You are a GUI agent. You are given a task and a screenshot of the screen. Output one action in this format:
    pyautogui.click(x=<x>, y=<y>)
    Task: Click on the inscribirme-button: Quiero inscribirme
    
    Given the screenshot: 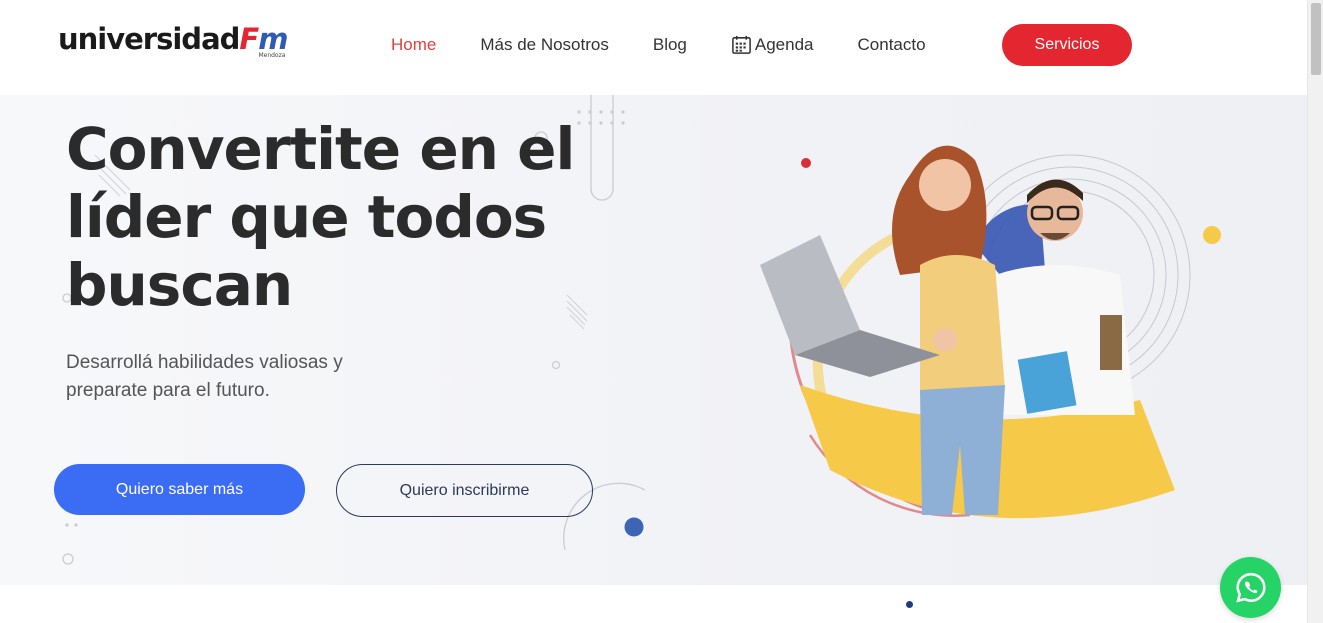 What is the action you would take?
    pyautogui.click(x=464, y=490)
    